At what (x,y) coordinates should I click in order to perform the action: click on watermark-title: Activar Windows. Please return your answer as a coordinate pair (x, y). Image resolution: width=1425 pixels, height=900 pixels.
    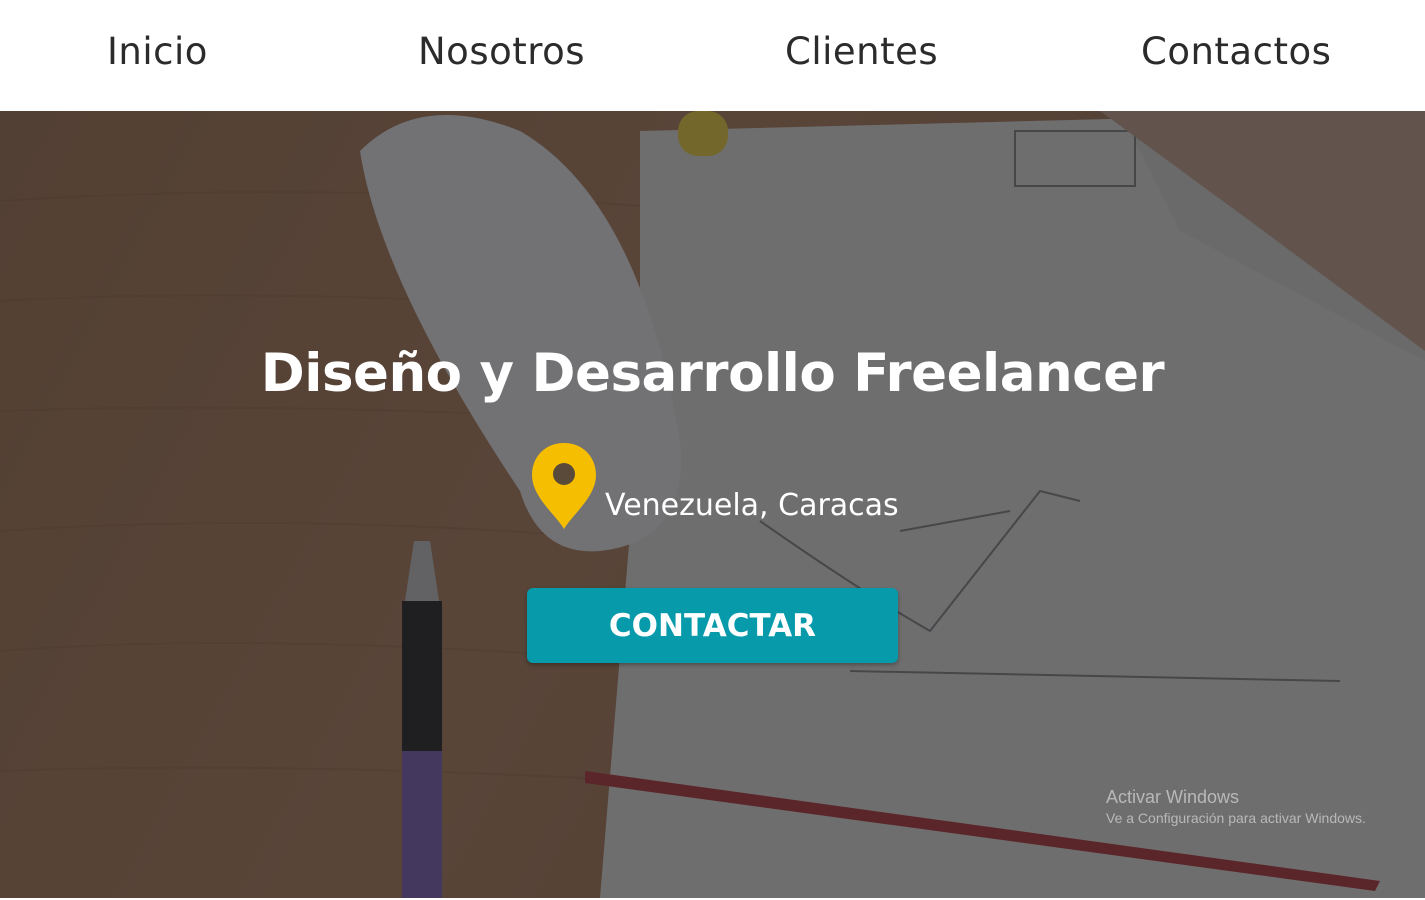
    Looking at the image, I should click on (1173, 797).